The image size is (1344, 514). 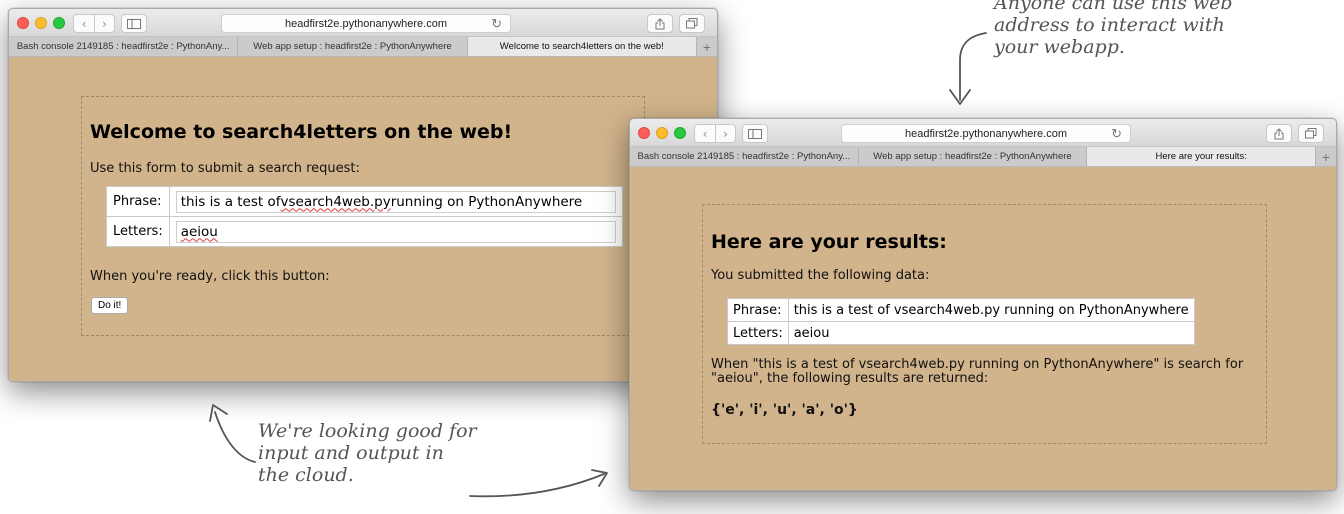 What do you see at coordinates (537, 485) in the screenshot?
I see `right-arrow` at bounding box center [537, 485].